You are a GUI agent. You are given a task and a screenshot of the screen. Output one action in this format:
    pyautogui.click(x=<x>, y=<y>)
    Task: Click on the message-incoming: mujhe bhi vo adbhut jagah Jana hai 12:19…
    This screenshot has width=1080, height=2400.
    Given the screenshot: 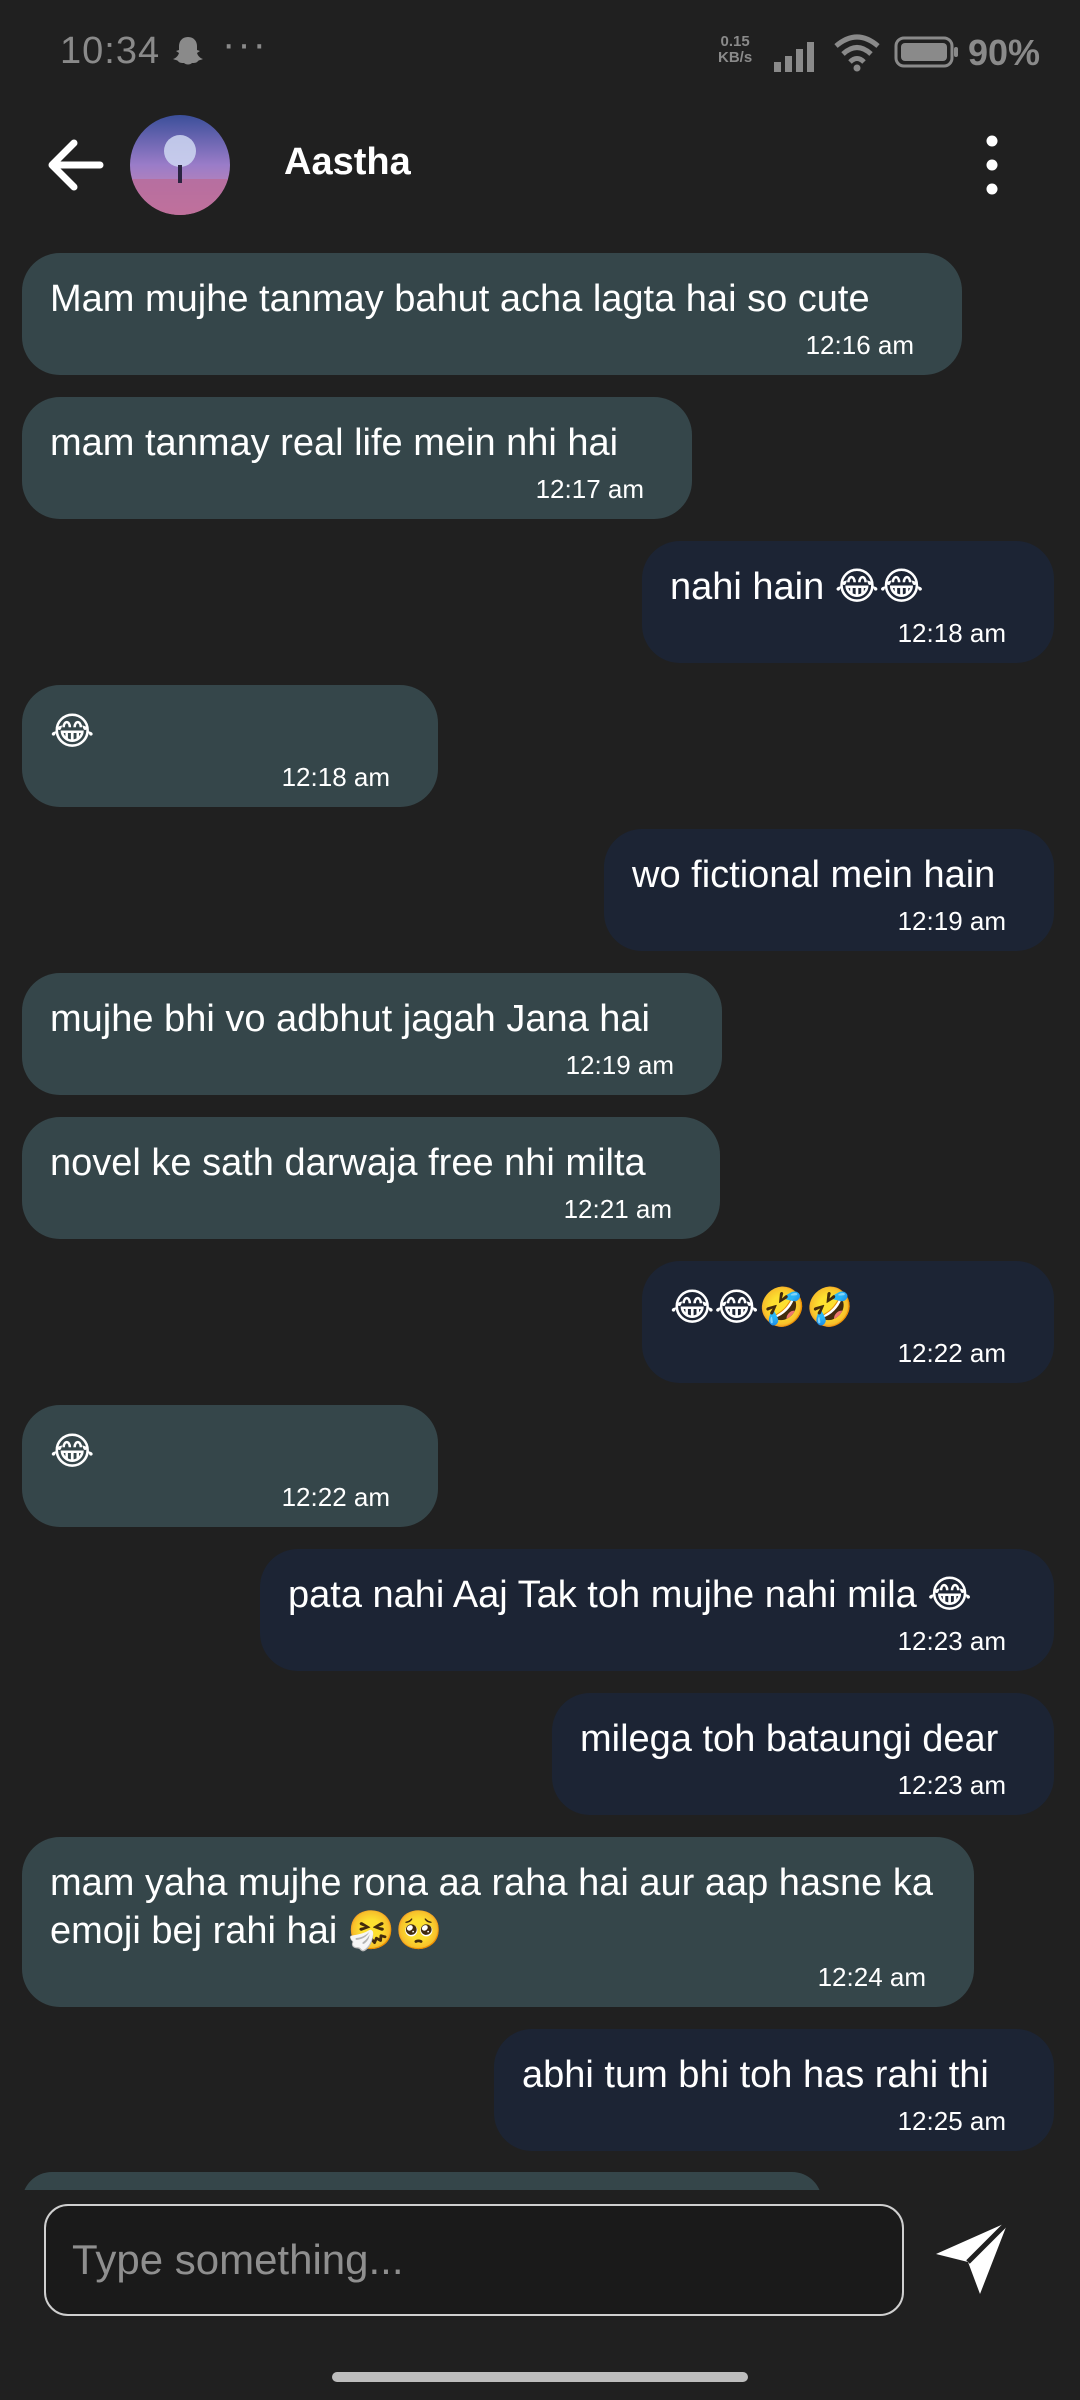 What is the action you would take?
    pyautogui.click(x=372, y=1034)
    